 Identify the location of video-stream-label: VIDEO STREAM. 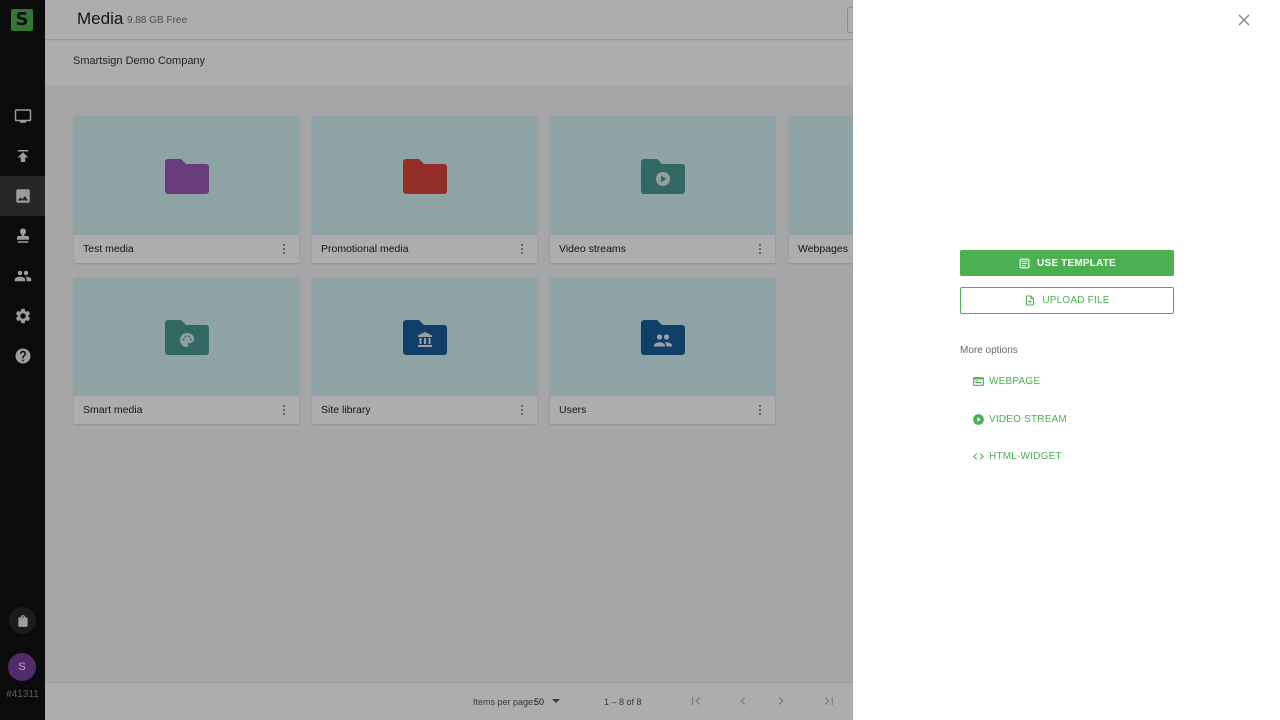
(1028, 419).